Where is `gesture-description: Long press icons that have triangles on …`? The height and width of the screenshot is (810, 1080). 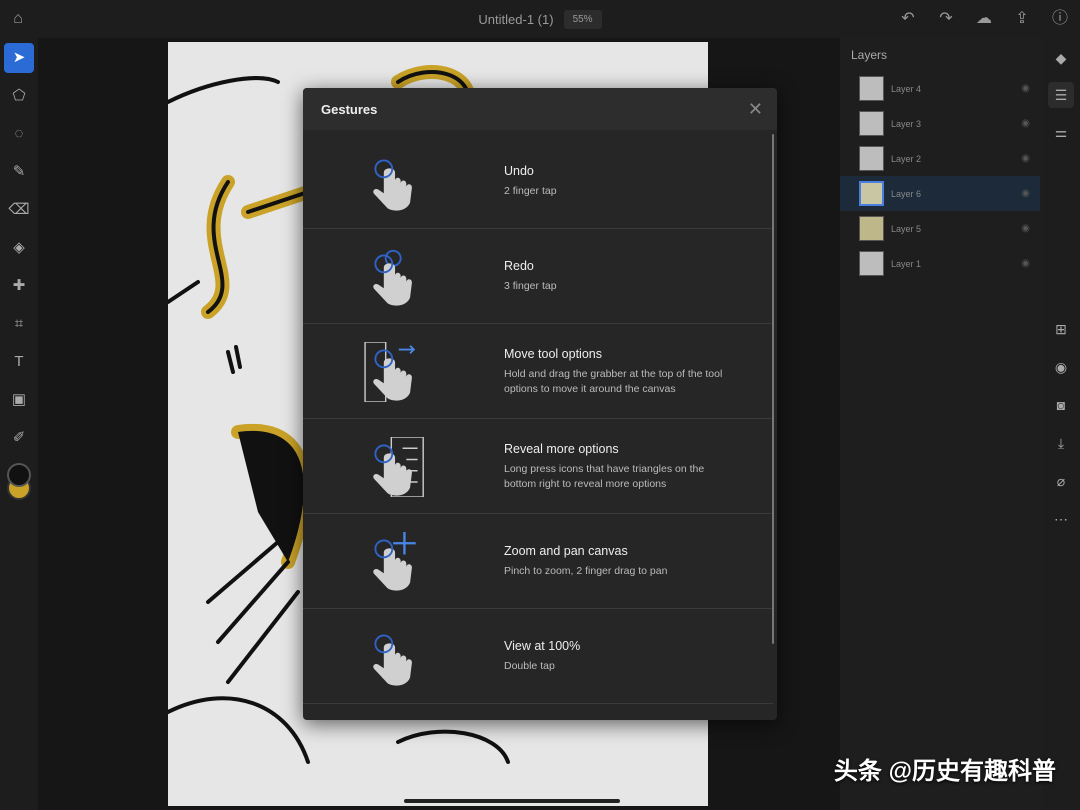 gesture-description: Long press icons that have triangles on … is located at coordinates (604, 476).